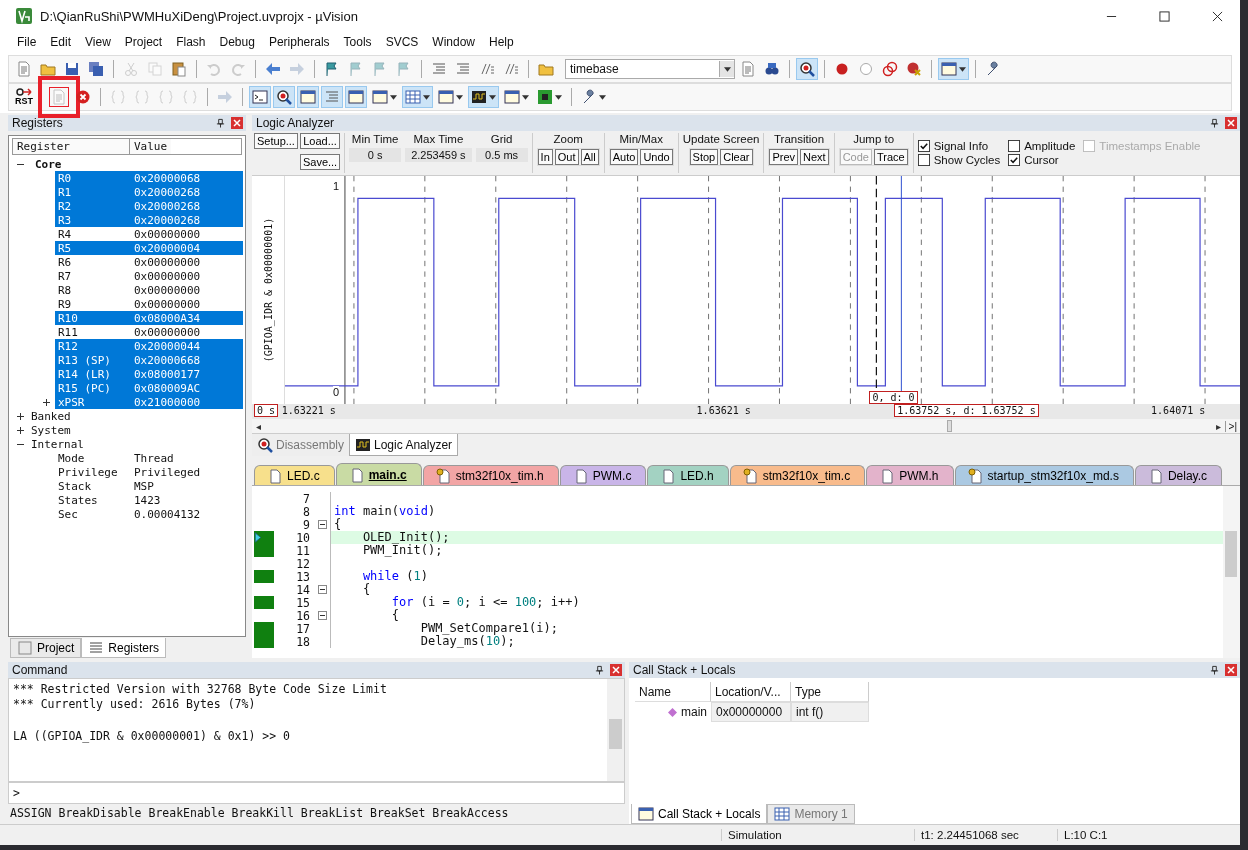  What do you see at coordinates (673, 692) in the screenshot?
I see `column-header: Name` at bounding box center [673, 692].